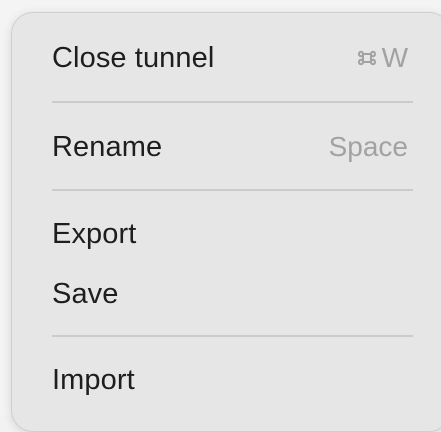 The image size is (441, 432). What do you see at coordinates (107, 146) in the screenshot?
I see `menu-item-label: Rename` at bounding box center [107, 146].